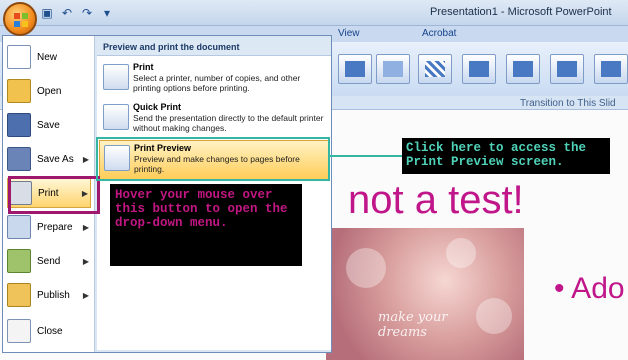  Describe the element at coordinates (49, 227) in the screenshot. I see `menu-item-prepare: Prepare ▶` at that location.